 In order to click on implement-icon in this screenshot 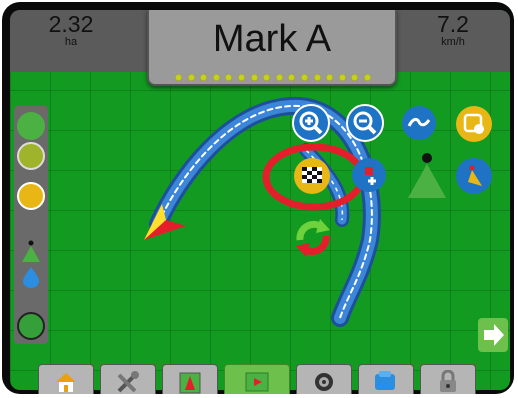, I will do `click(31, 126)`.